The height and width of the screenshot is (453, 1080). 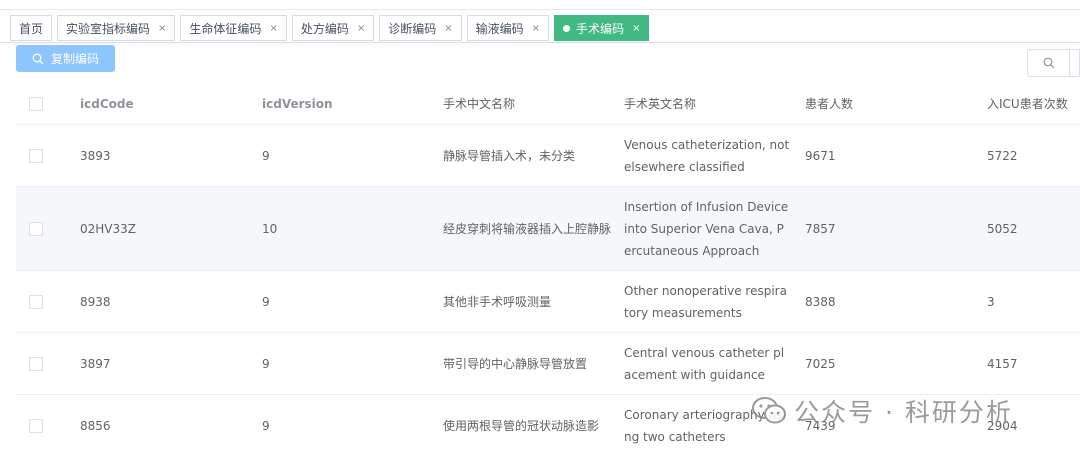 What do you see at coordinates (74, 59) in the screenshot?
I see `copy-code-label: 复制编码` at bounding box center [74, 59].